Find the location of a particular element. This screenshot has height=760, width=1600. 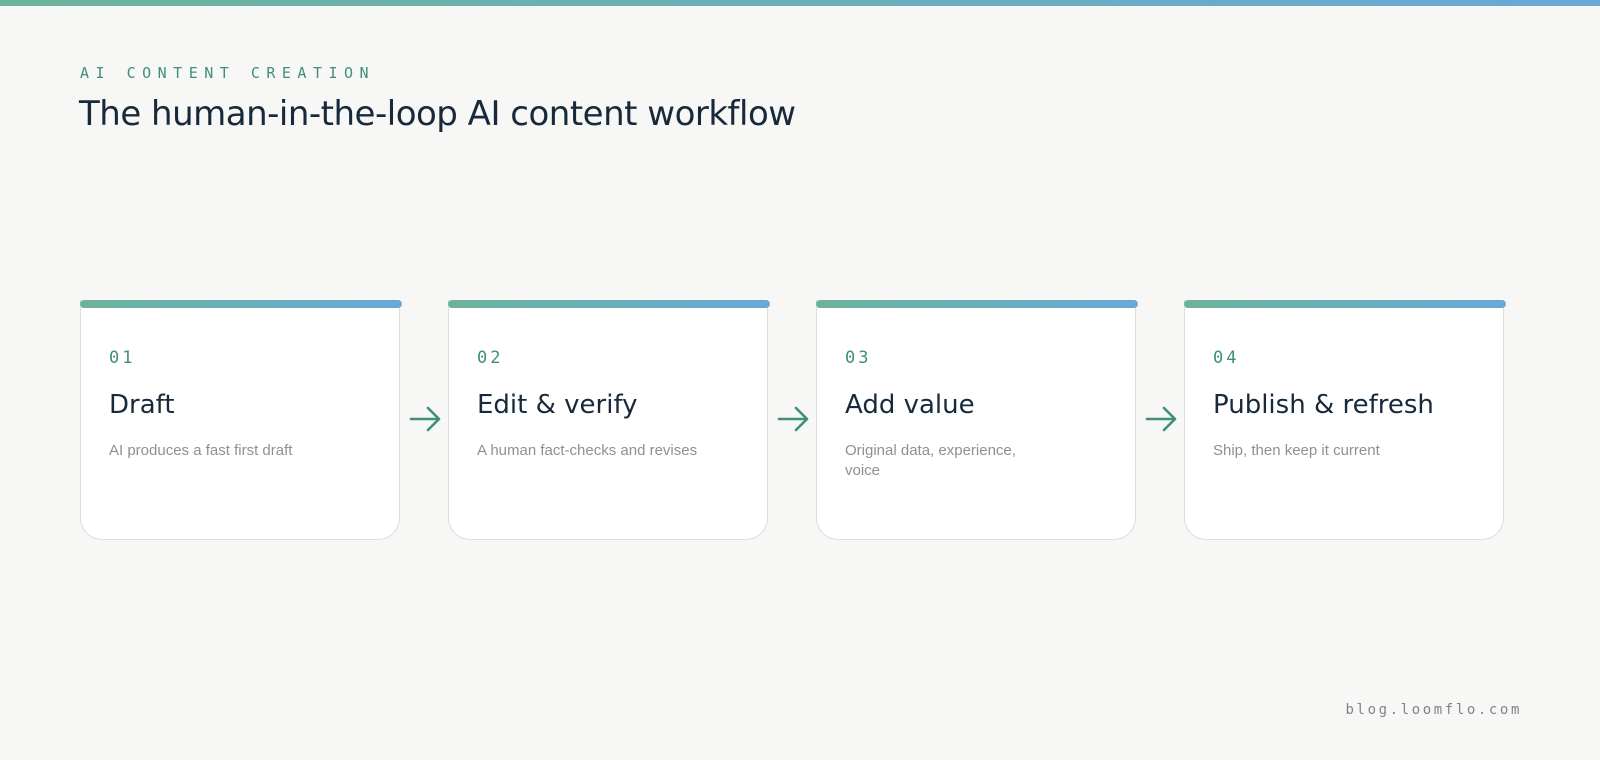

step-description: A human fact-checks and revises is located at coordinates (587, 450).